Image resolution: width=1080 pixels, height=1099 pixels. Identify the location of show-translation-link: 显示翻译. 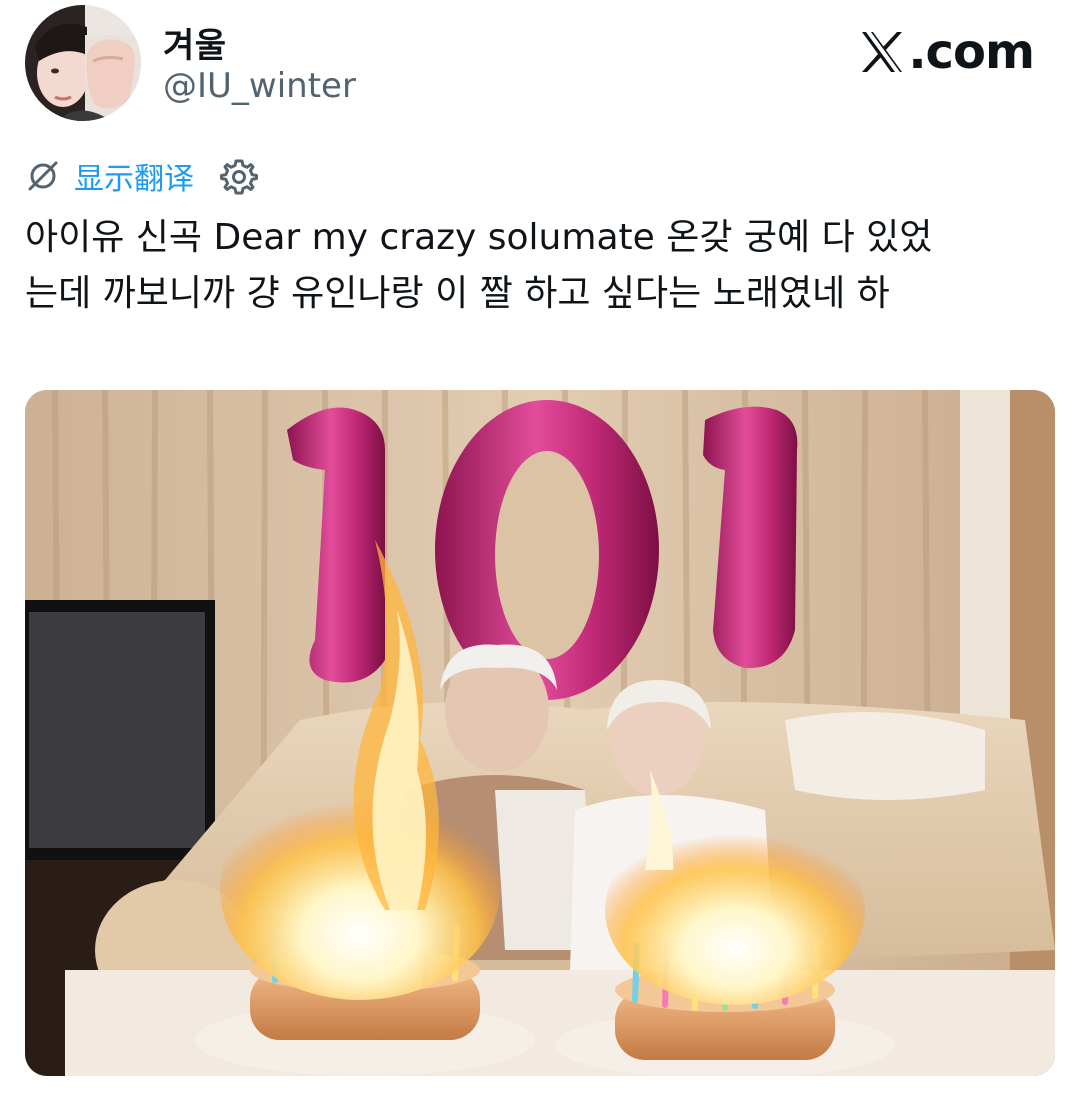
(134, 176).